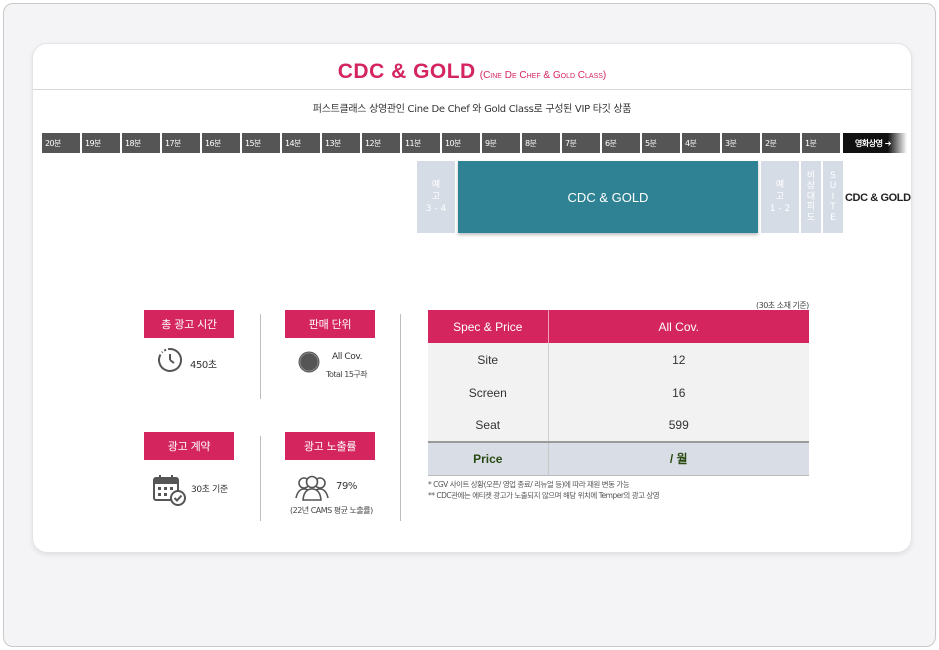 The height and width of the screenshot is (650, 939). Describe the element at coordinates (661, 143) in the screenshot. I see `timeline-tick: 5분` at that location.